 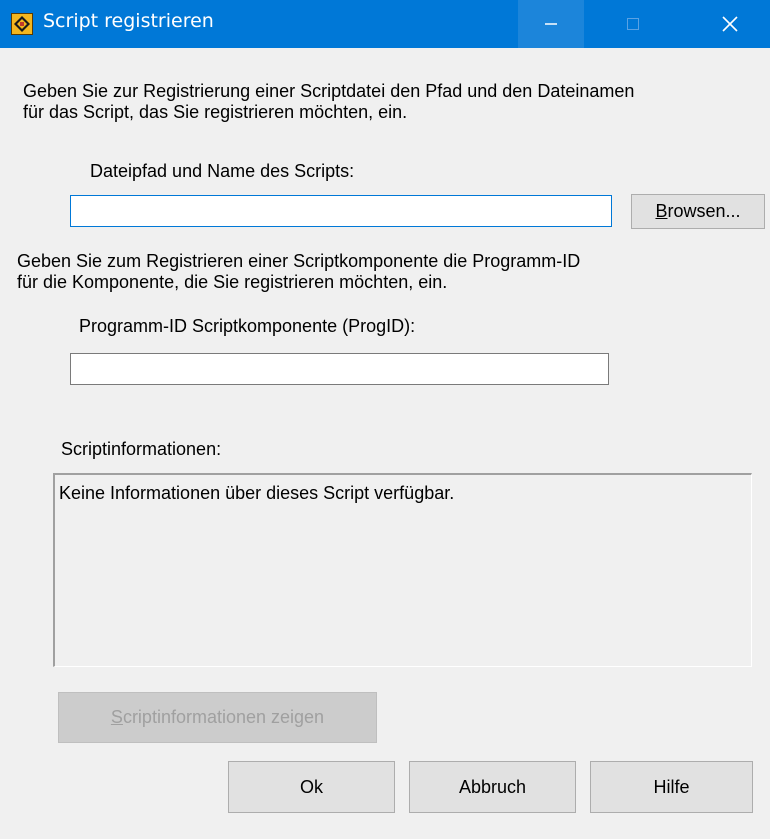 I want to click on minimize-icon, so click(x=551, y=24).